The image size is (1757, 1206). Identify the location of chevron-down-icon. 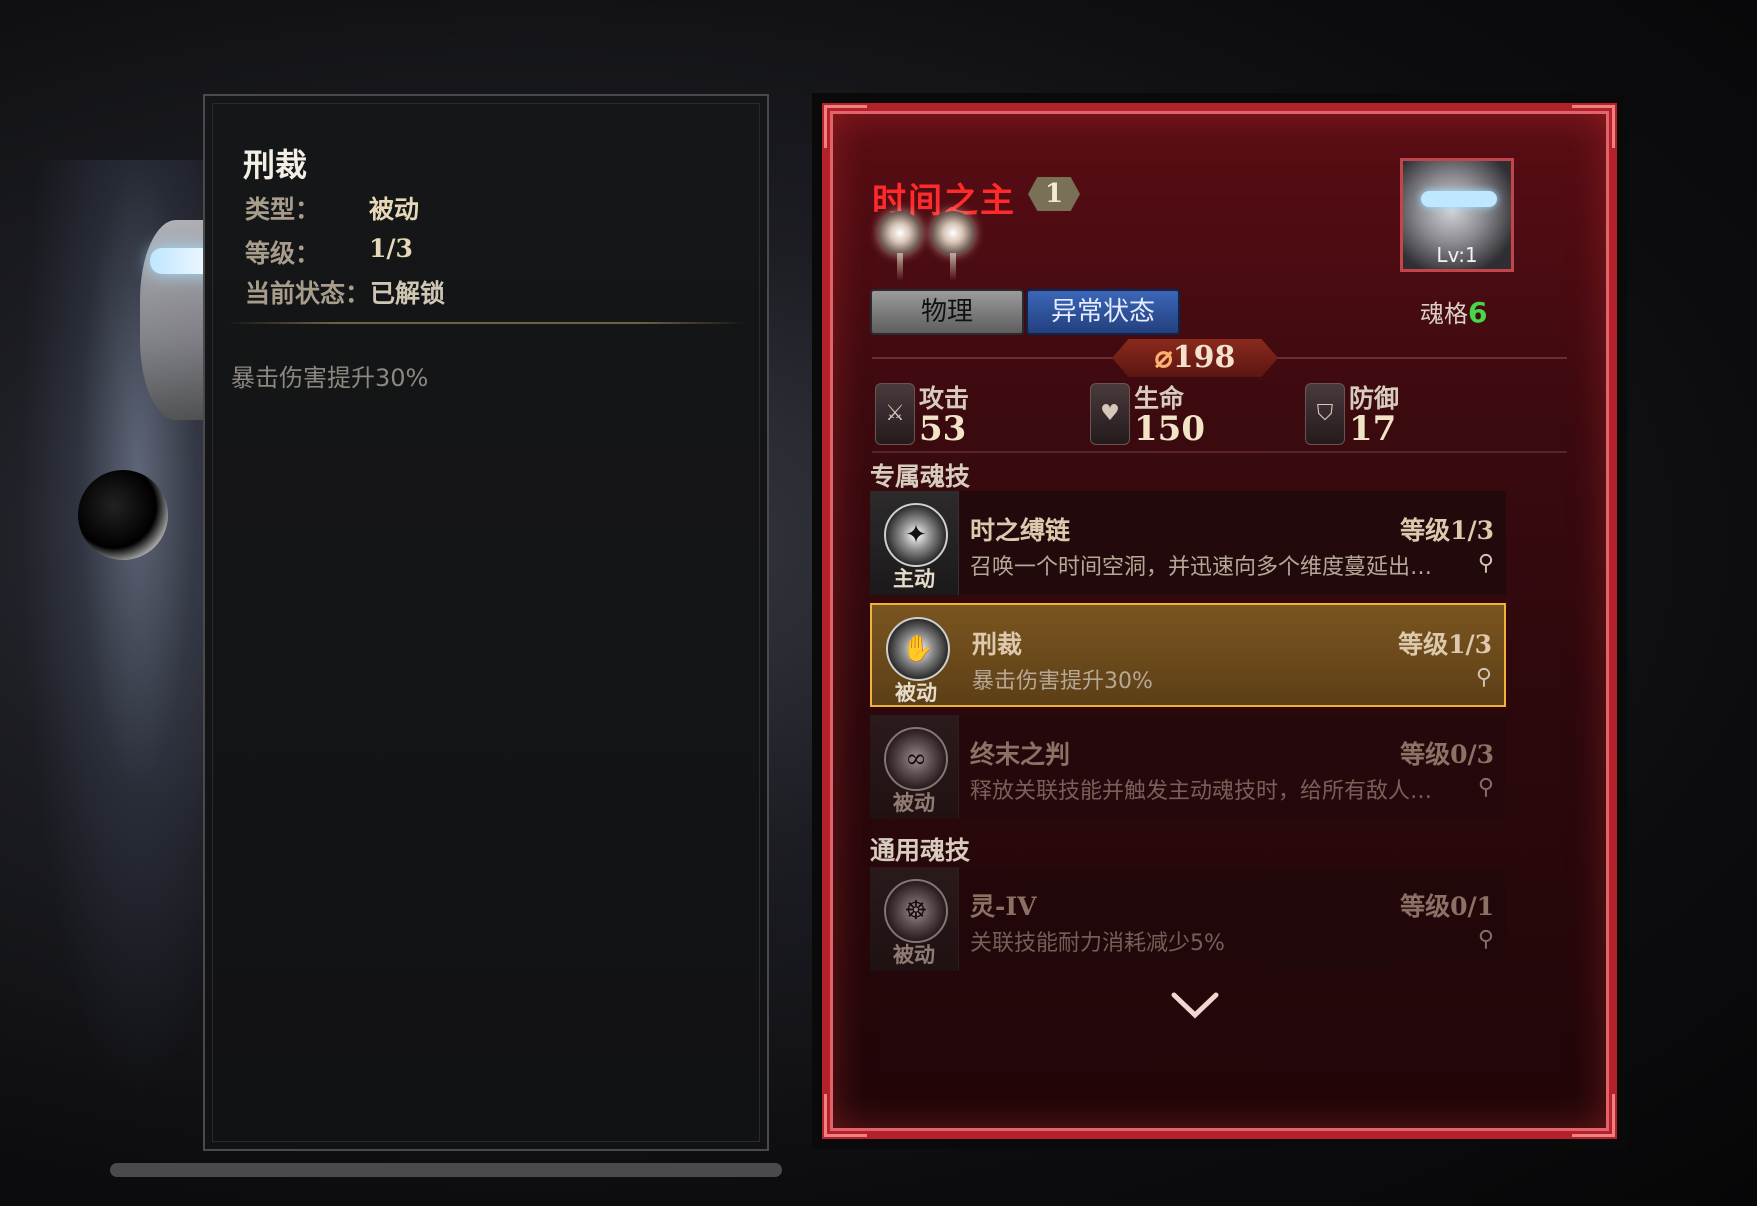
(1195, 1006).